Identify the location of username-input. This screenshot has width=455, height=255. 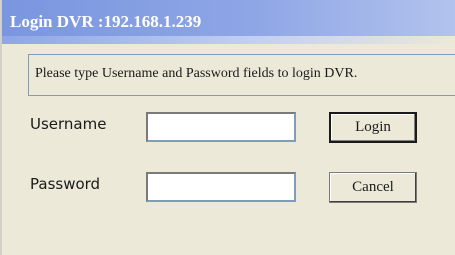
(221, 127).